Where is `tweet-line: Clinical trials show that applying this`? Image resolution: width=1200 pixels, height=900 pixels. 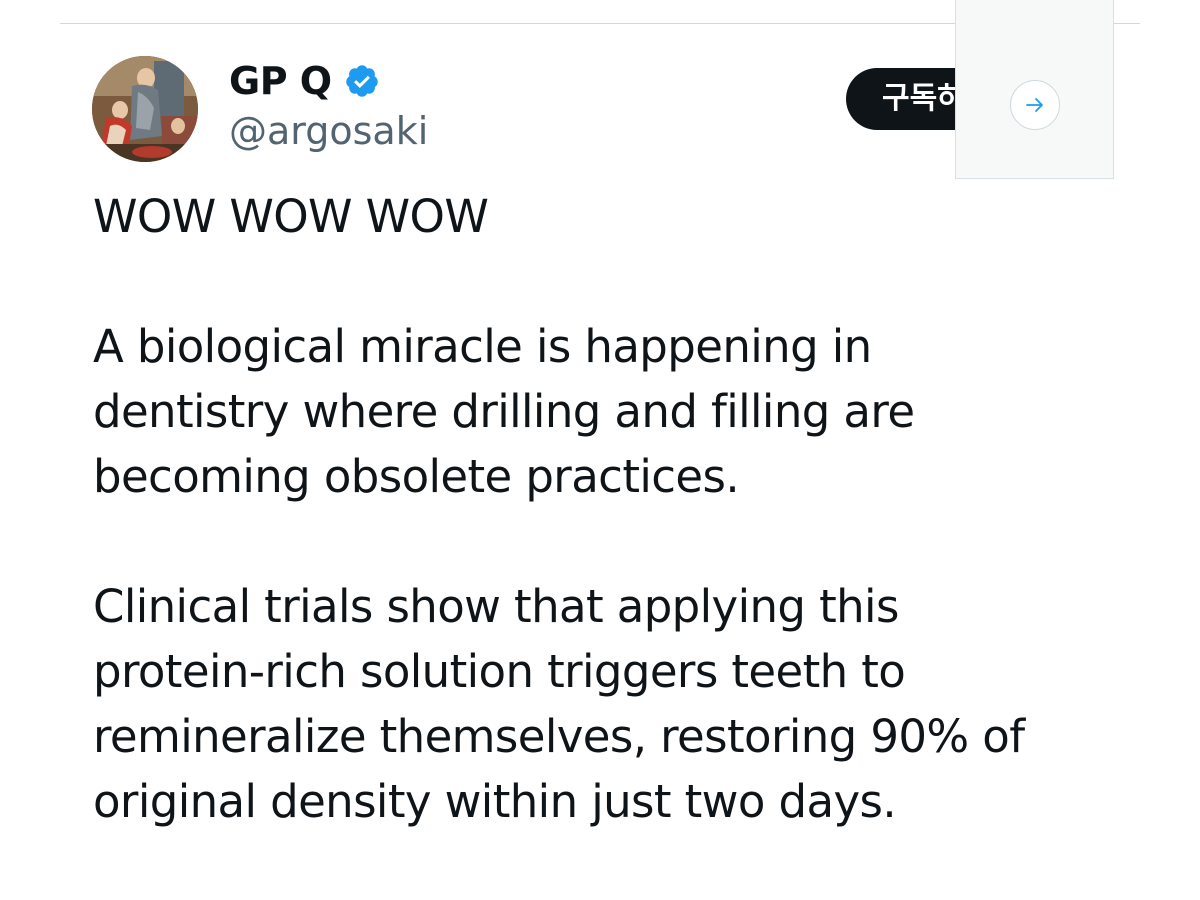
tweet-line: Clinical trials show that applying this is located at coordinates (496, 606).